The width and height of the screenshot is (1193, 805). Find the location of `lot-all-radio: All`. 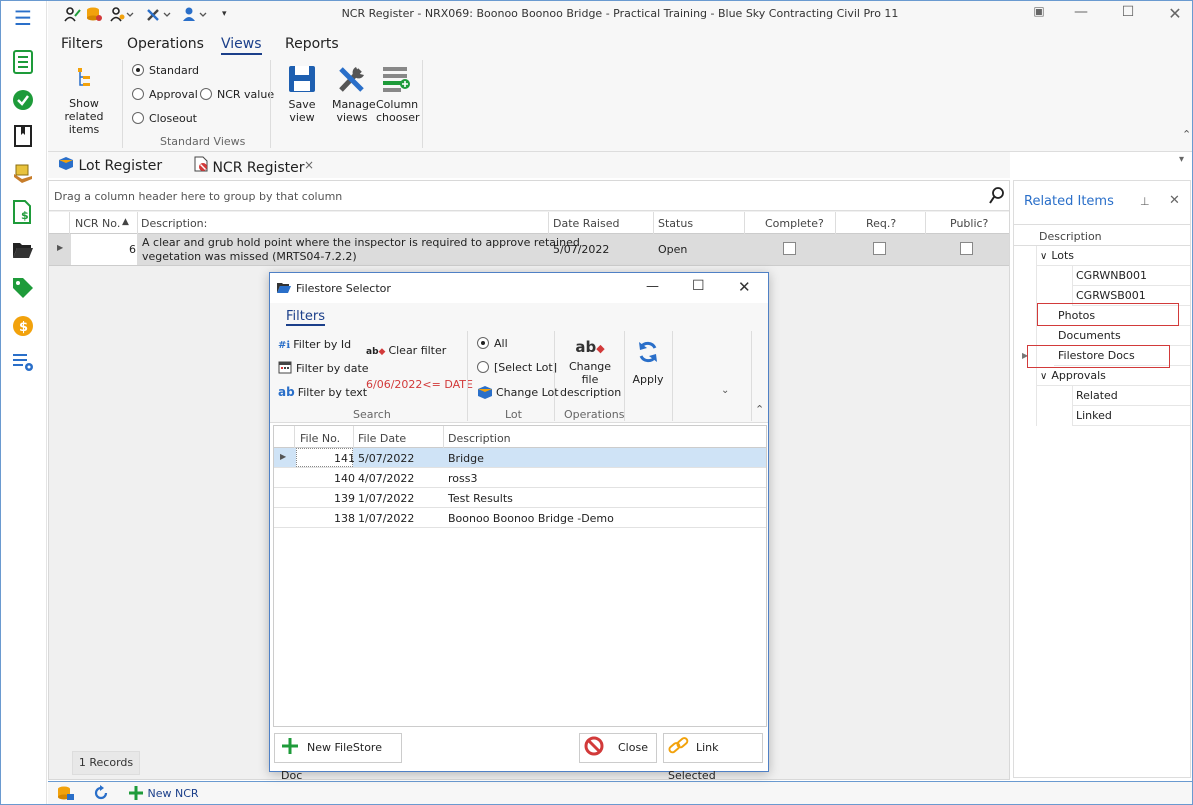

lot-all-radio: All is located at coordinates (492, 343).